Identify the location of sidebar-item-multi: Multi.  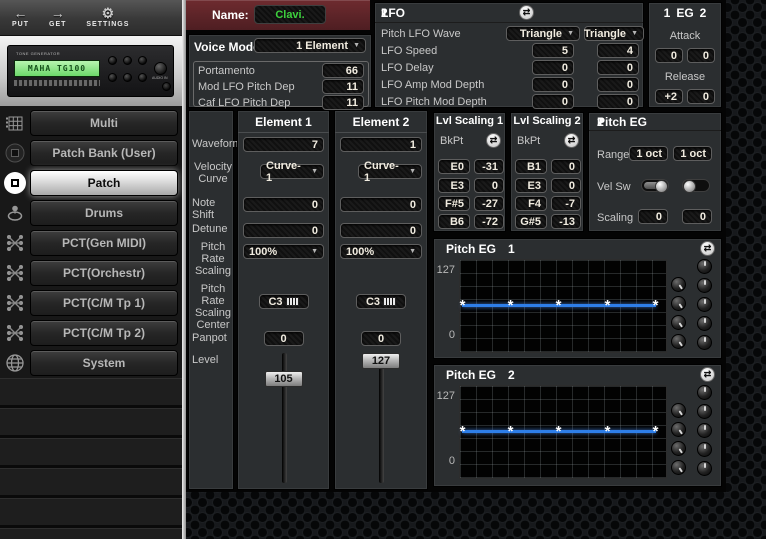
(91, 123).